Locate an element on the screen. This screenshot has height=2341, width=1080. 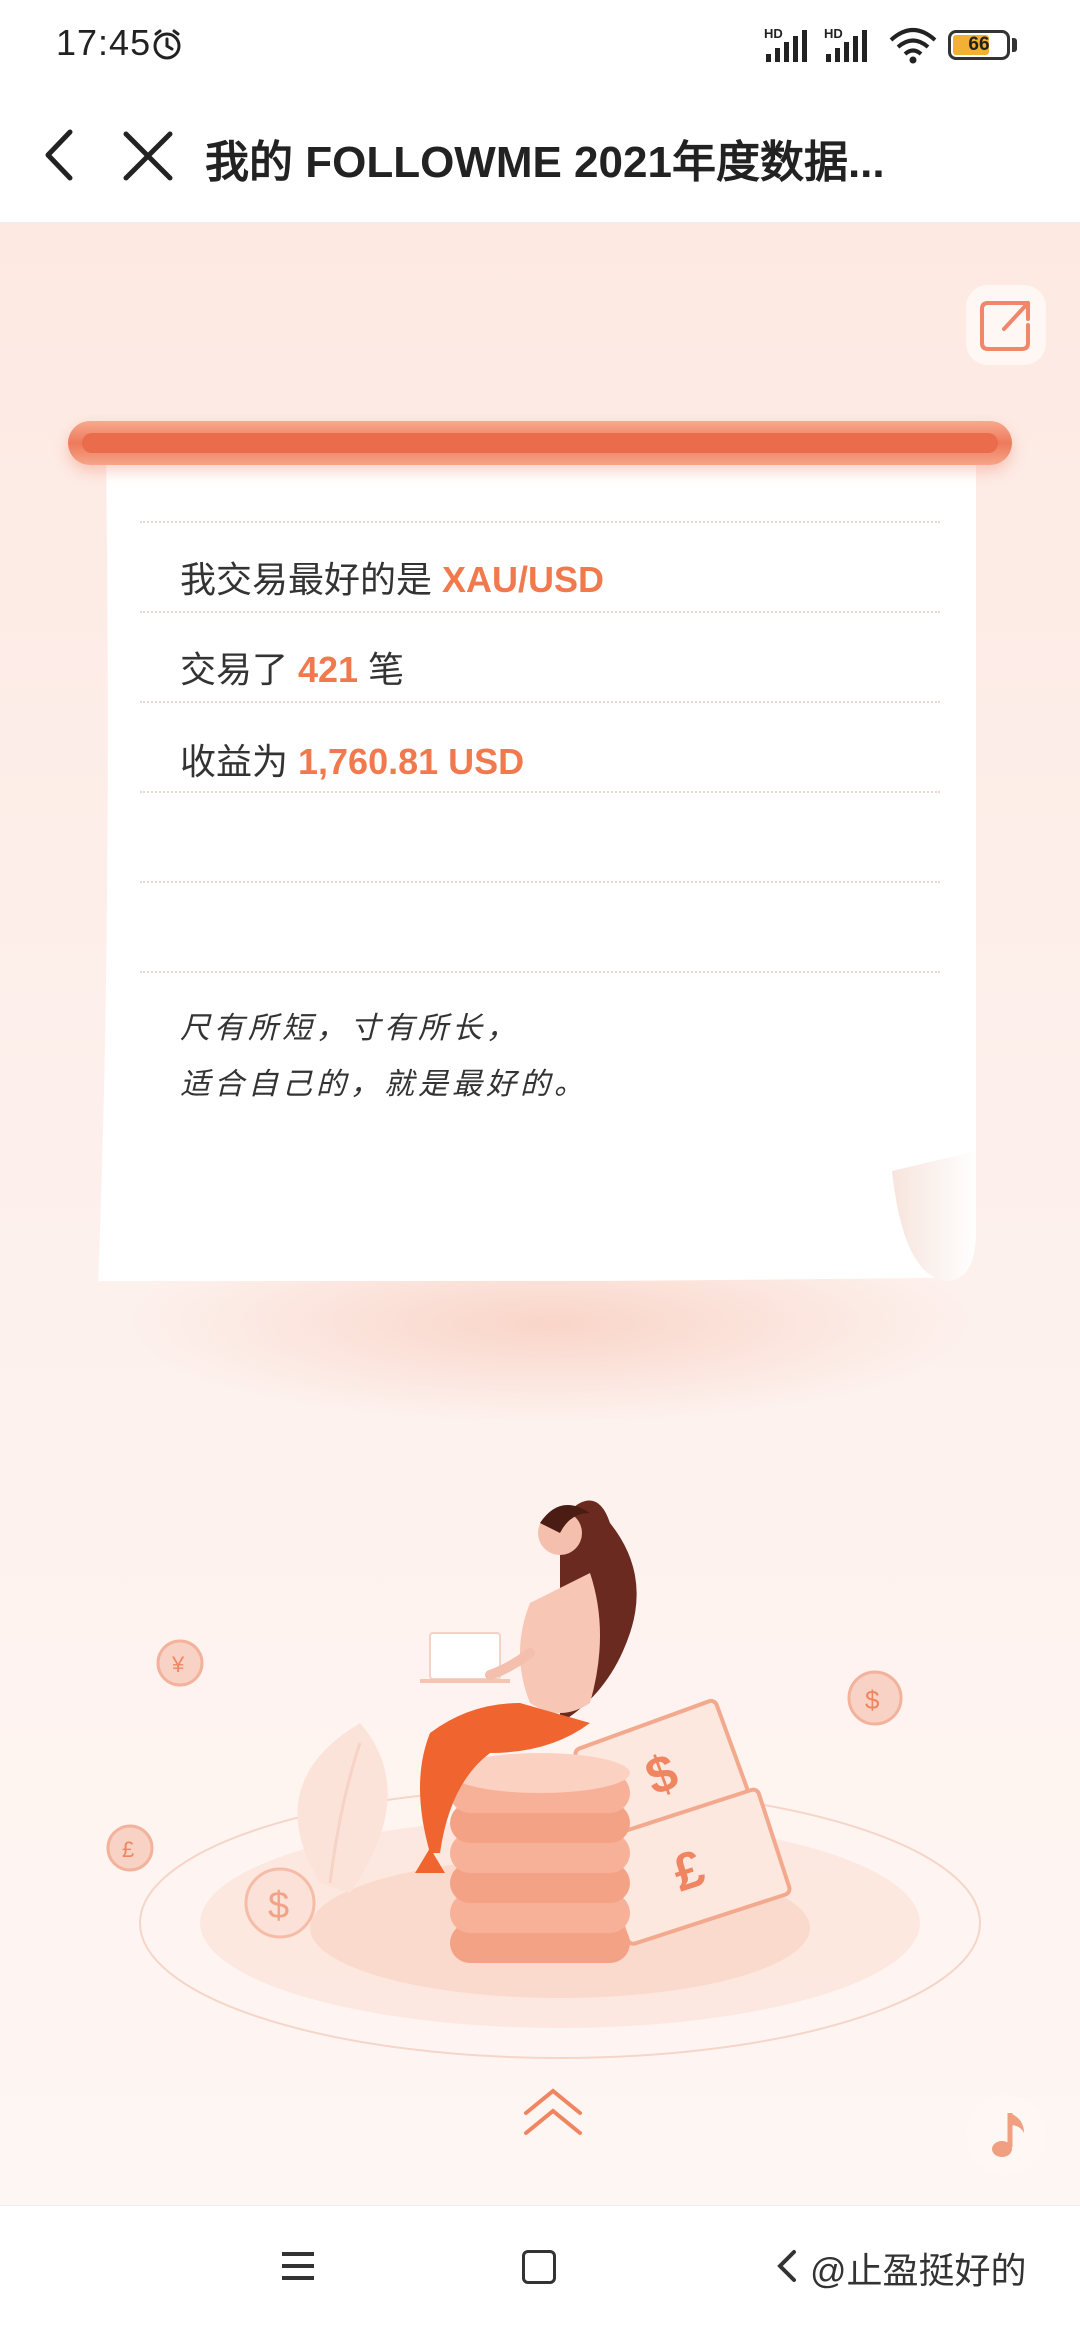
share-icon is located at coordinates (1005, 326).